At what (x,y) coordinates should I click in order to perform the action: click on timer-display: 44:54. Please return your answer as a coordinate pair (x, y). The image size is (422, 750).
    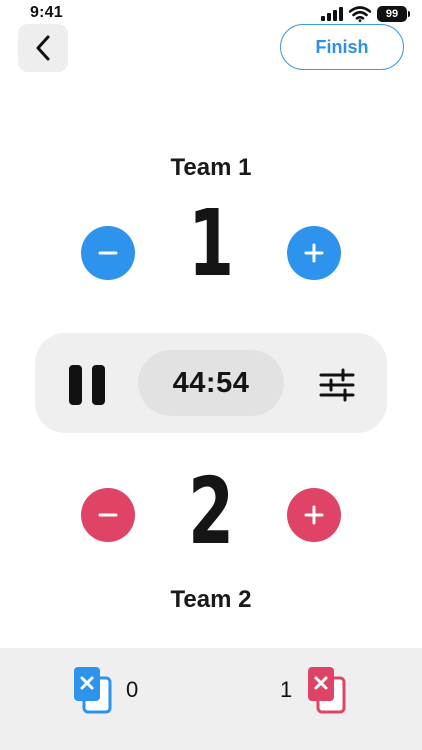
    Looking at the image, I should click on (211, 383).